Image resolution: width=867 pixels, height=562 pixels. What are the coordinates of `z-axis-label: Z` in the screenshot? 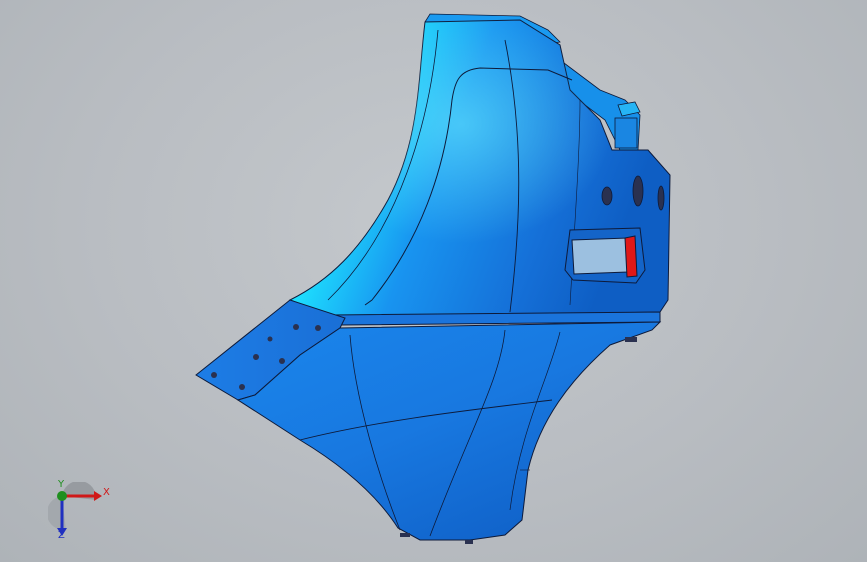 It's located at (61, 535).